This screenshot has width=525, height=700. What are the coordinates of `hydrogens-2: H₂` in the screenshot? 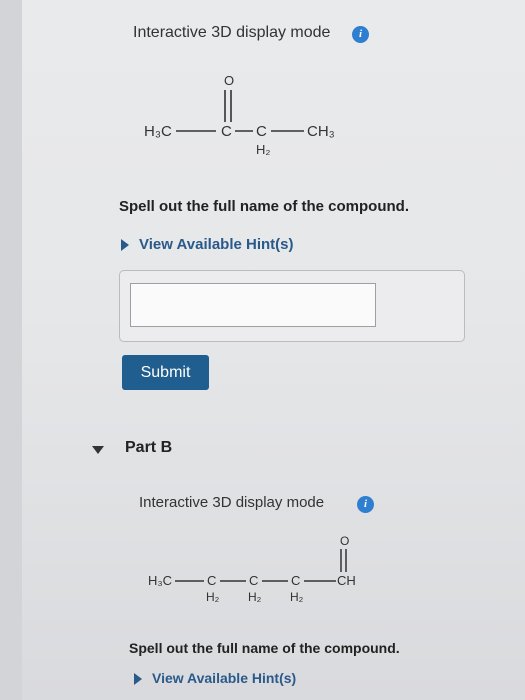 It's located at (255, 597).